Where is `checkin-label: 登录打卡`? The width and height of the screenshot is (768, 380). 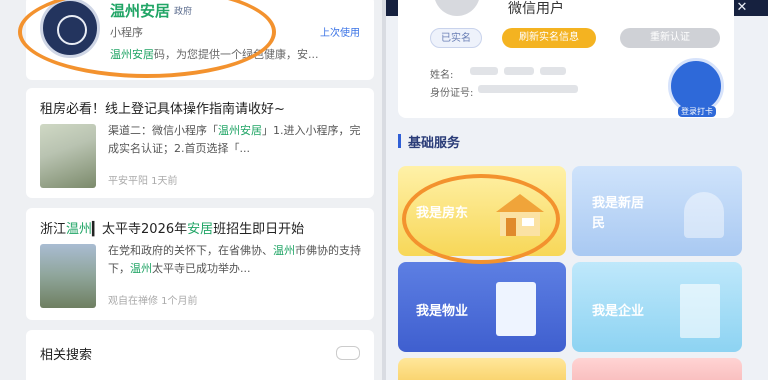 checkin-label: 登录打卡 is located at coordinates (697, 111).